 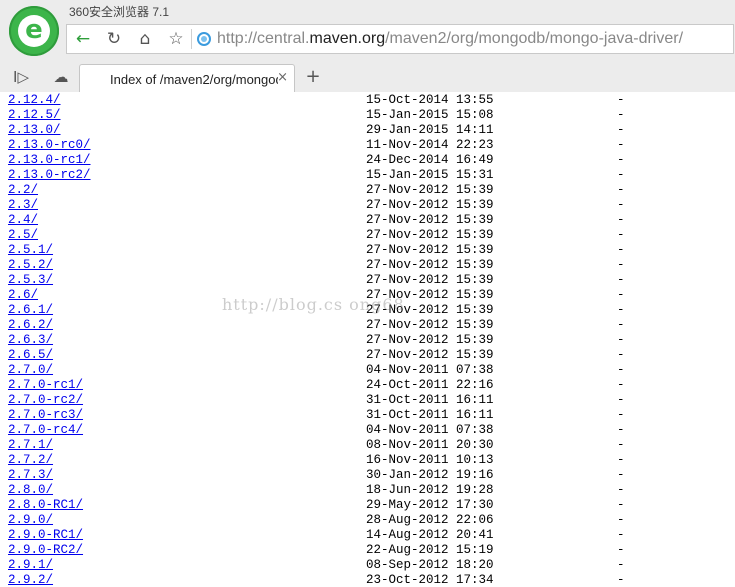 What do you see at coordinates (430, 175) in the screenshot?
I see `modified-date: 15-Jan-2015 15:31` at bounding box center [430, 175].